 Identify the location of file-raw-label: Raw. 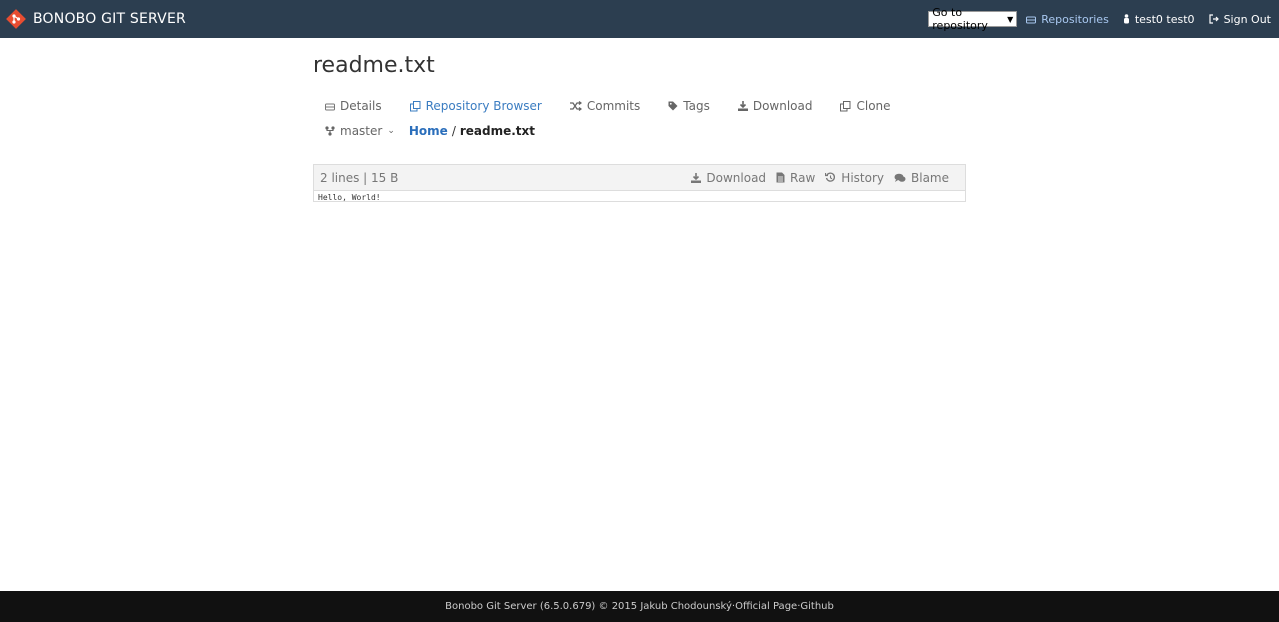
(803, 177).